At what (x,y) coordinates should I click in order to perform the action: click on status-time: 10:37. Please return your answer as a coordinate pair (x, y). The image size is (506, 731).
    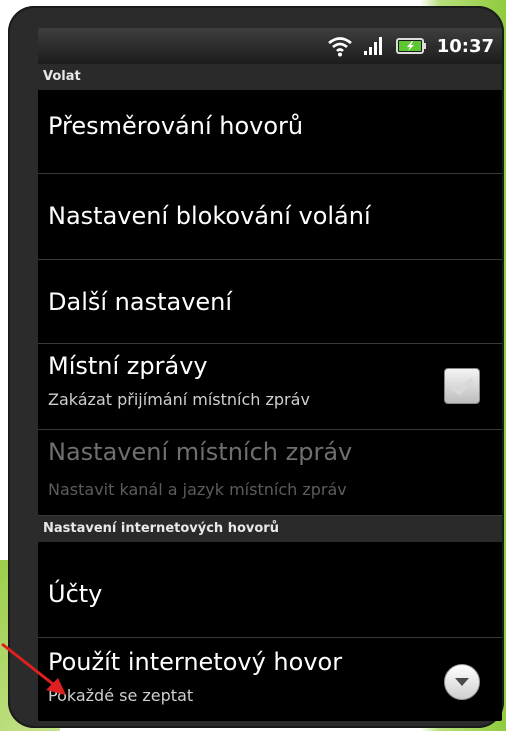
    Looking at the image, I should click on (465, 46).